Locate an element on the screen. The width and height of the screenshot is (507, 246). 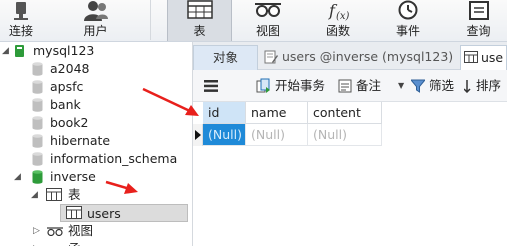
dropdown-arrow-icon: ▼ is located at coordinates (401, 86).